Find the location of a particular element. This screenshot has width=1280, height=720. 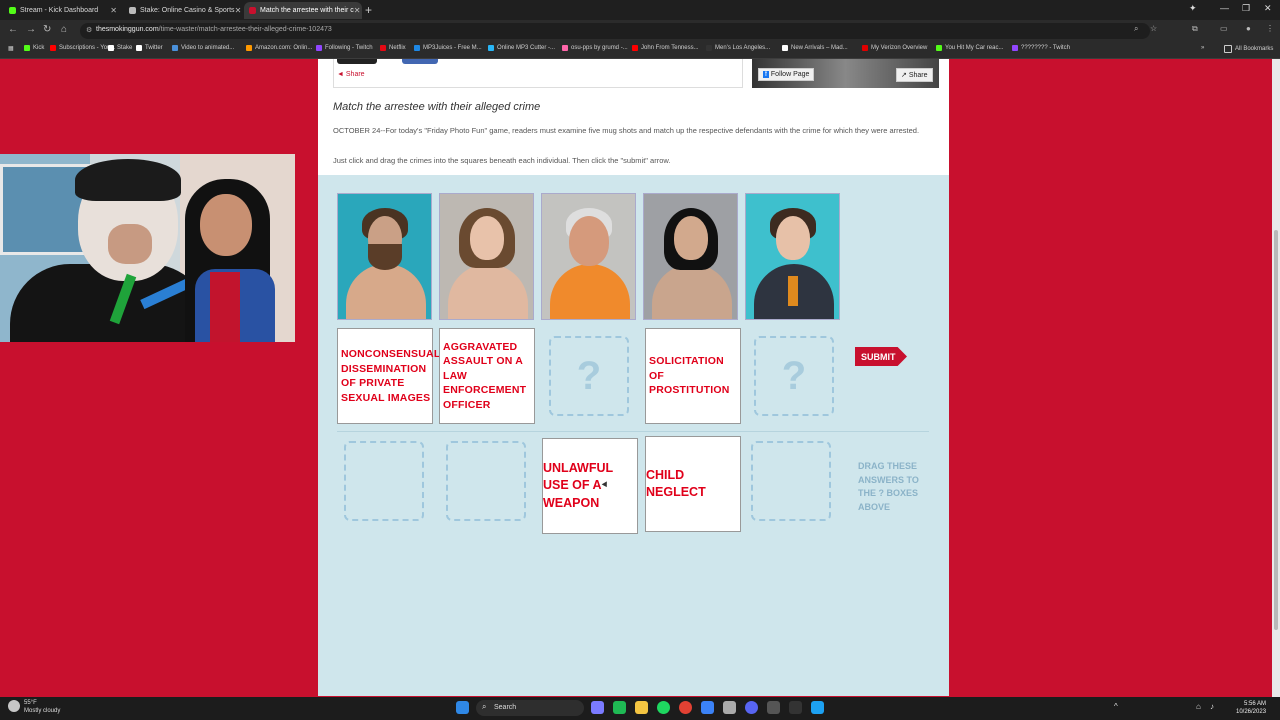

site-info-icon: ⚙ is located at coordinates (89, 30).